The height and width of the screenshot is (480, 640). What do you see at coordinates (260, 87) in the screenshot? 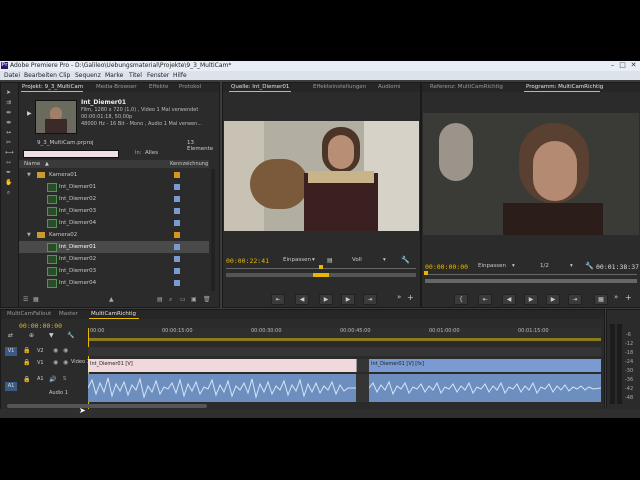
I see `tab-source: Quelle: Int_Diemer01` at bounding box center [260, 87].